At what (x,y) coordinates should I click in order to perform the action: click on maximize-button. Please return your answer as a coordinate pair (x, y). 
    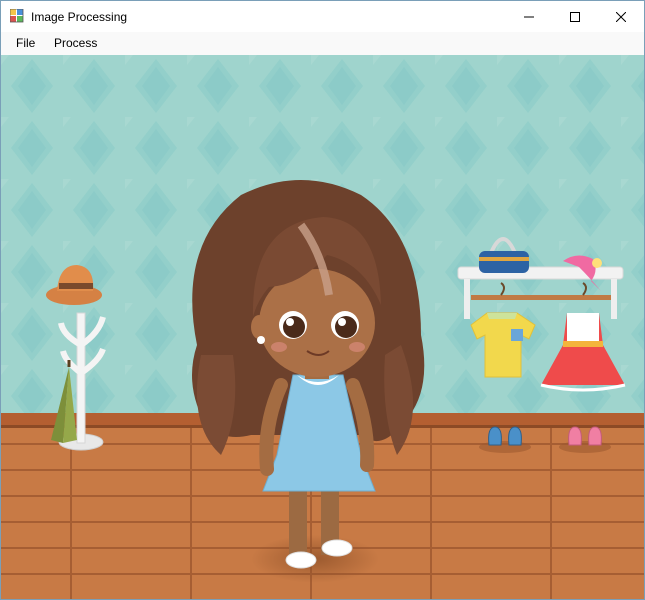
    Looking at the image, I should click on (575, 16).